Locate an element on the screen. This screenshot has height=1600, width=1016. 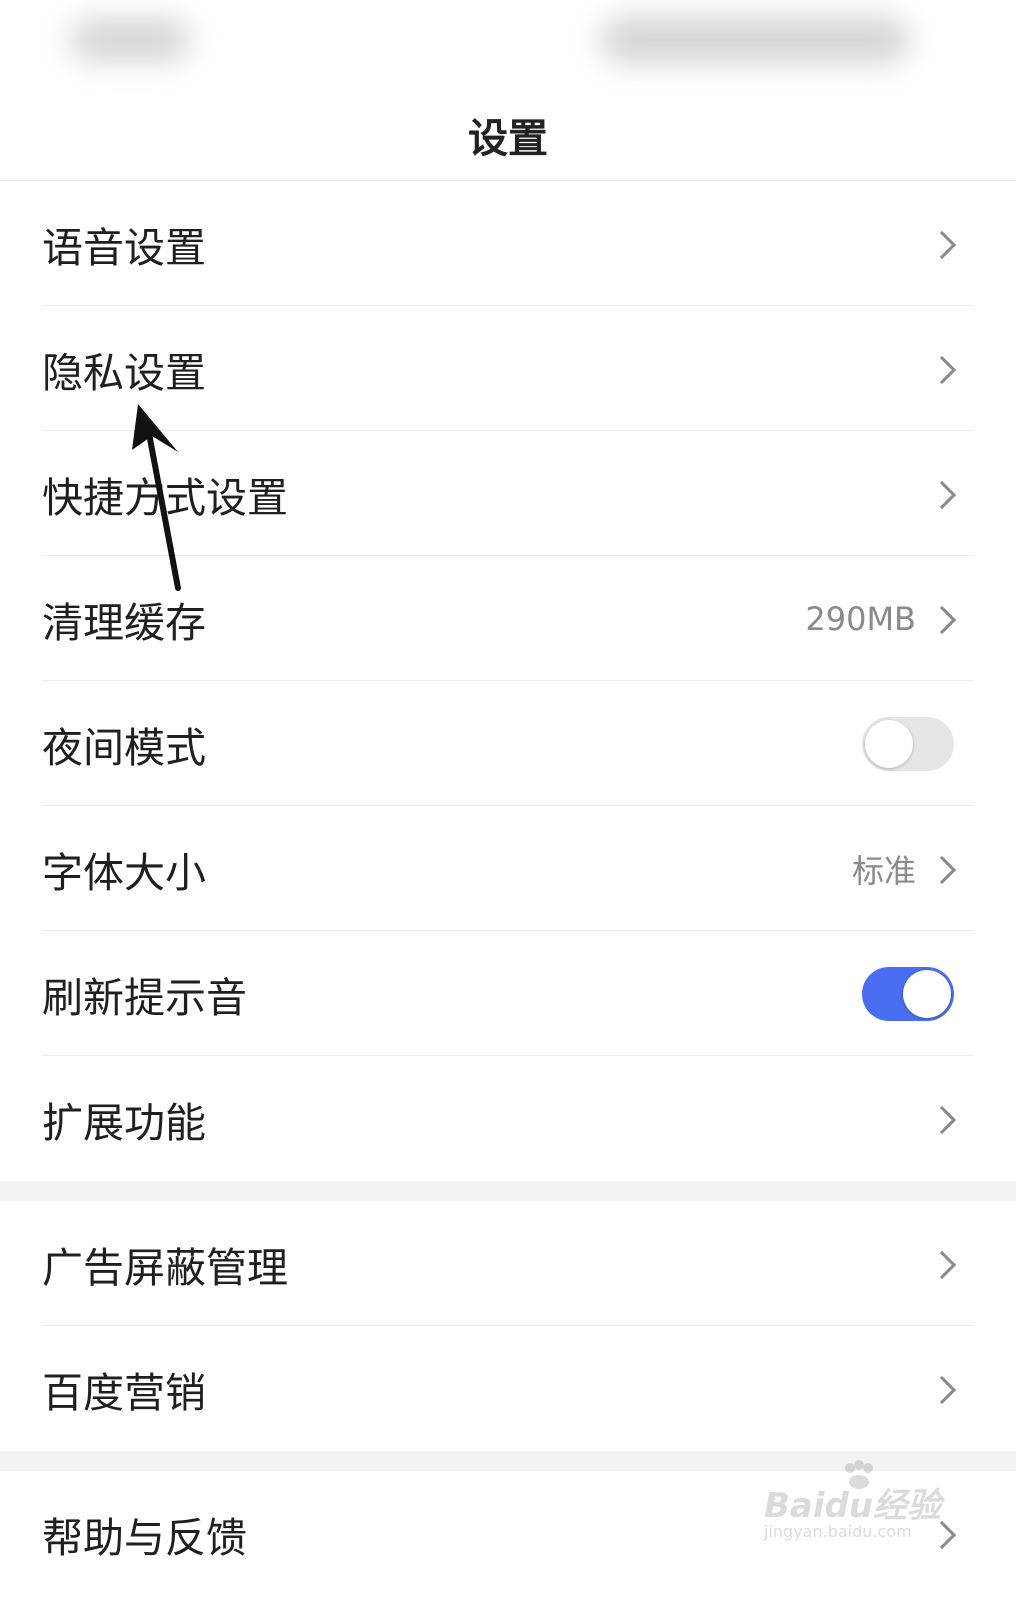
section-separator is located at coordinates (508, 1191).